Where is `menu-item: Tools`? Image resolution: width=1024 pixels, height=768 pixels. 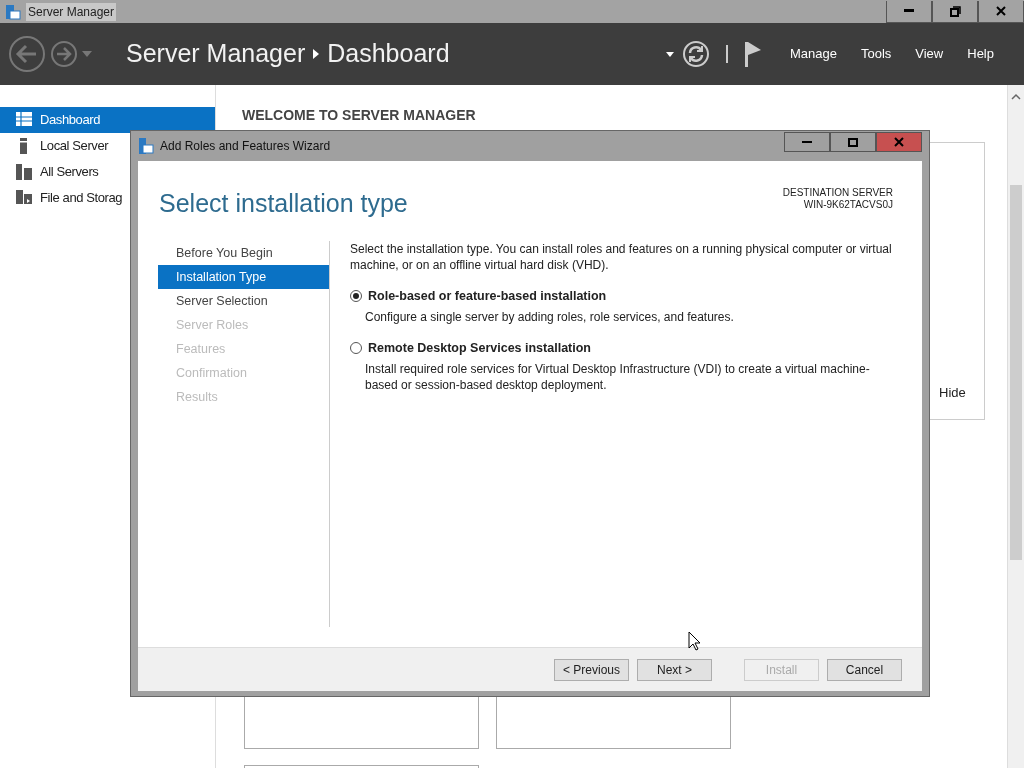 menu-item: Tools is located at coordinates (876, 54).